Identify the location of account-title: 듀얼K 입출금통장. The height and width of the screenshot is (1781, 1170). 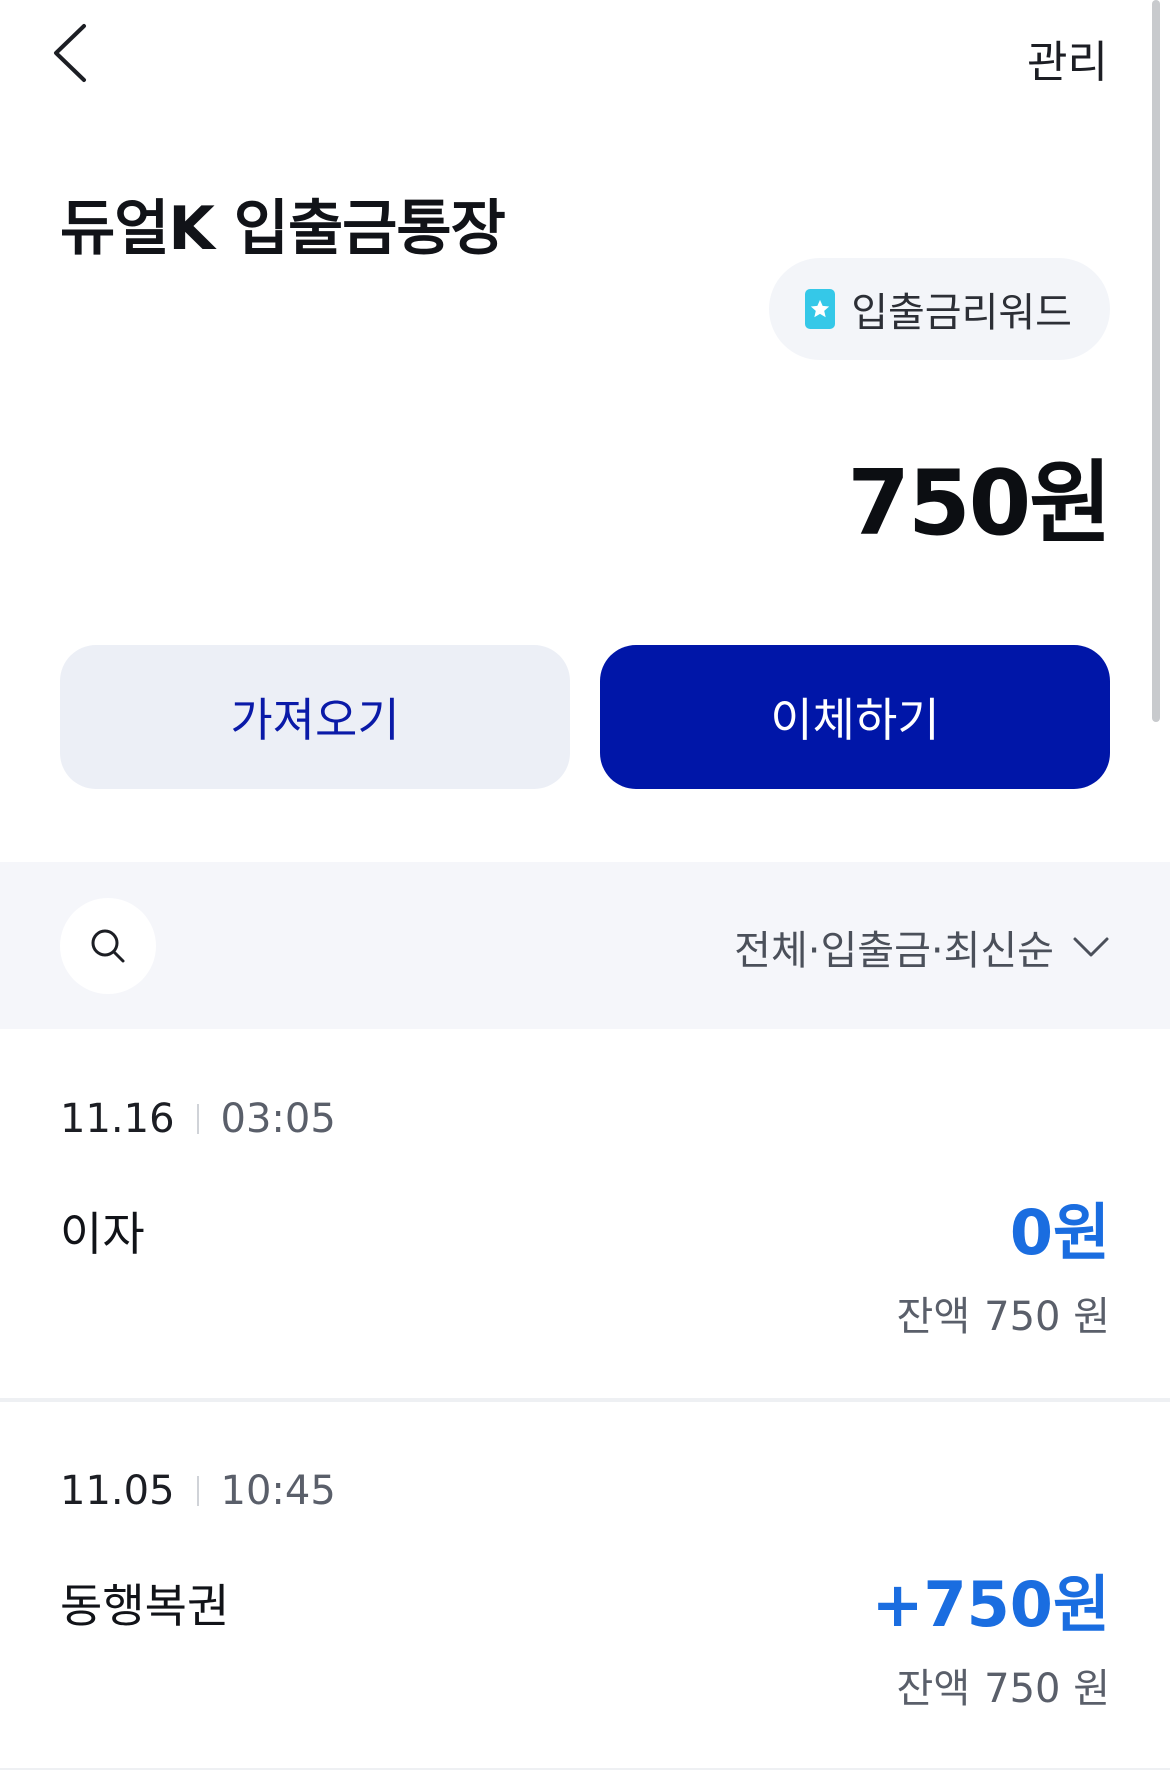
(283, 229).